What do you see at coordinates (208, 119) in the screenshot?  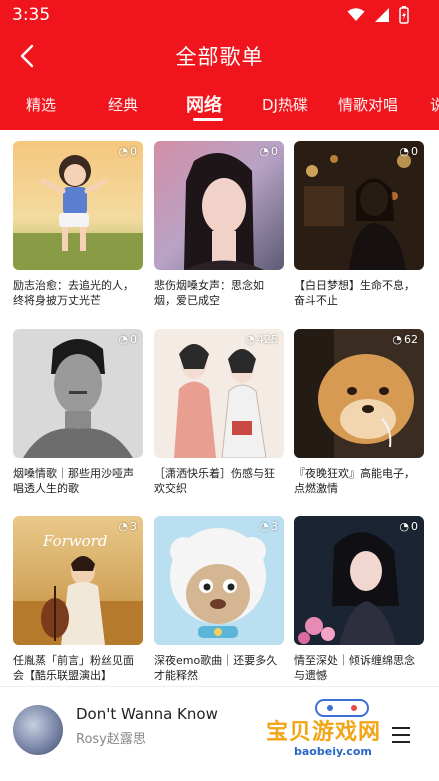 I see `active-tab-indicator` at bounding box center [208, 119].